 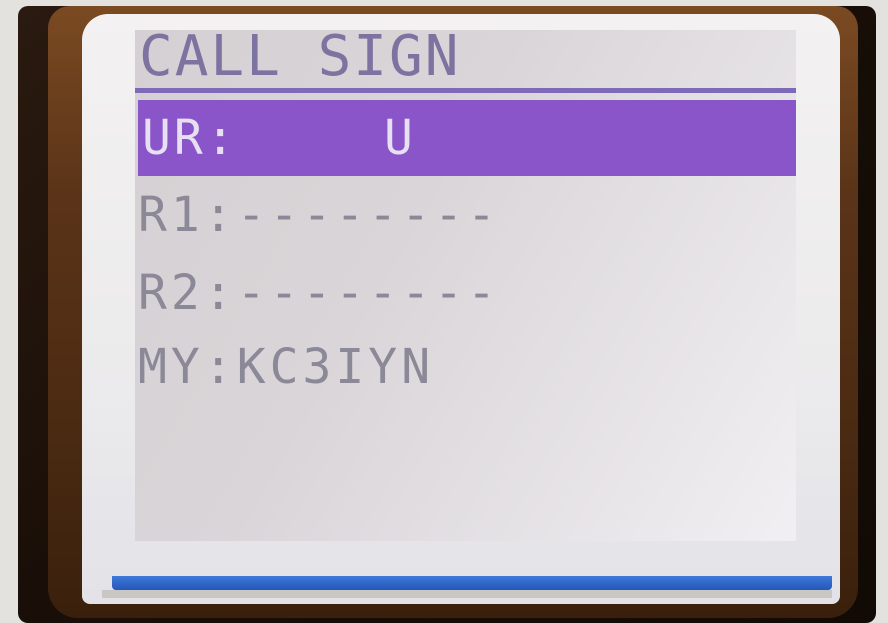 I want to click on call-sign-row-r1: R1:--------, so click(x=319, y=215).